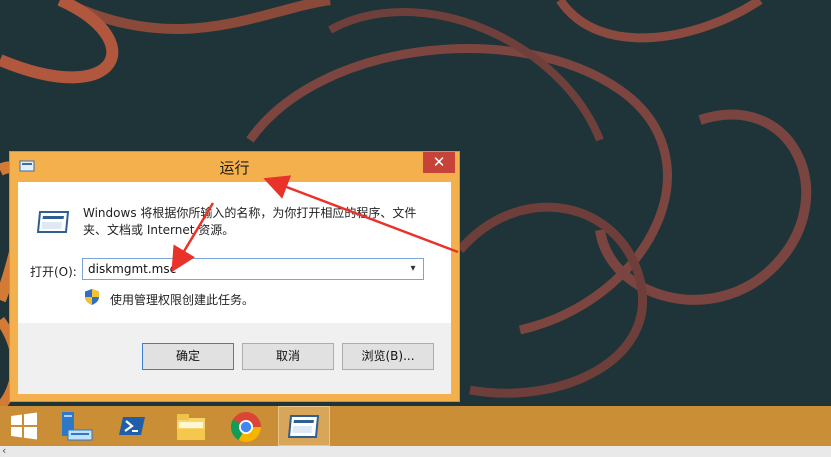 This screenshot has height=457, width=831. What do you see at coordinates (92, 297) in the screenshot?
I see `uac-shield-icon` at bounding box center [92, 297].